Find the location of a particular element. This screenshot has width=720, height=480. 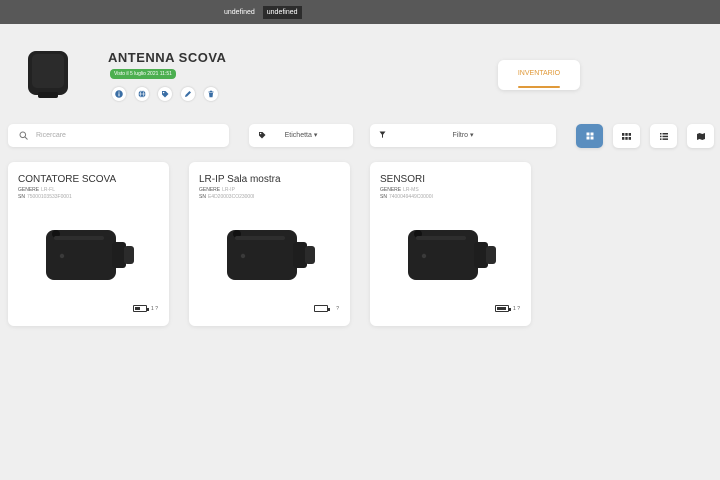

inventory-button-label: INVENTARIO is located at coordinates (539, 73).